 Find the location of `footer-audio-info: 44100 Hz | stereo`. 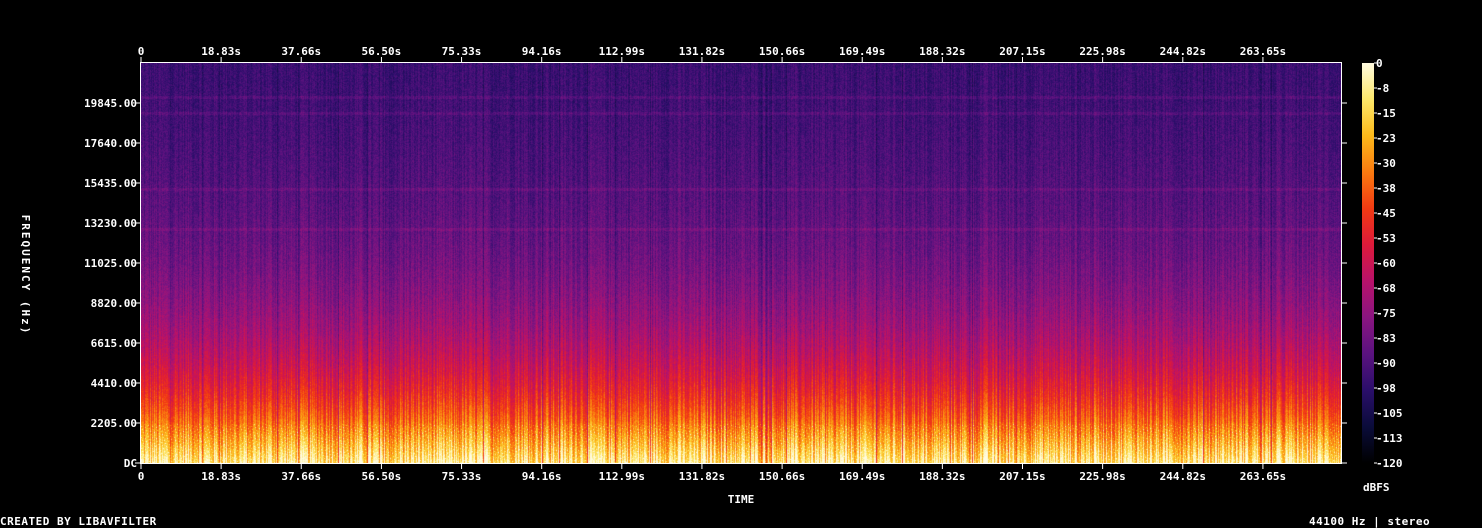

footer-audio-info: 44100 Hz | stereo is located at coordinates (1370, 521).